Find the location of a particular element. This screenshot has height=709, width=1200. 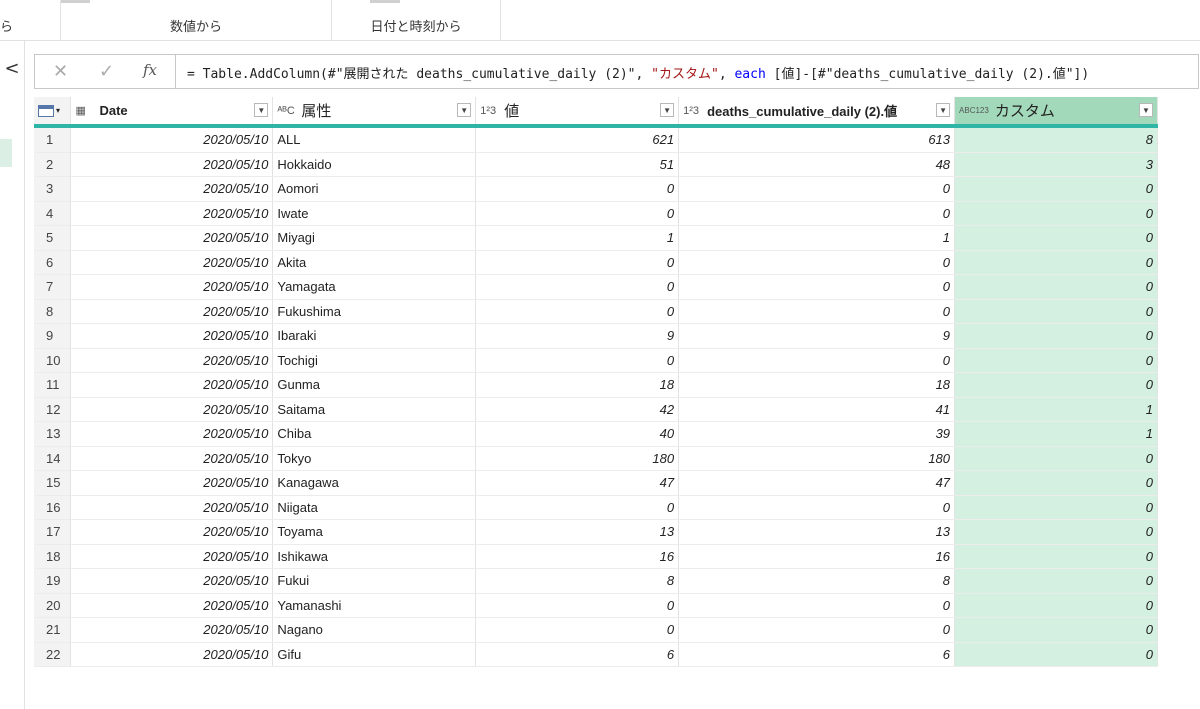

table-row: 9 2020/05/10 Ibaraki 9 9 0 is located at coordinates (596, 336).